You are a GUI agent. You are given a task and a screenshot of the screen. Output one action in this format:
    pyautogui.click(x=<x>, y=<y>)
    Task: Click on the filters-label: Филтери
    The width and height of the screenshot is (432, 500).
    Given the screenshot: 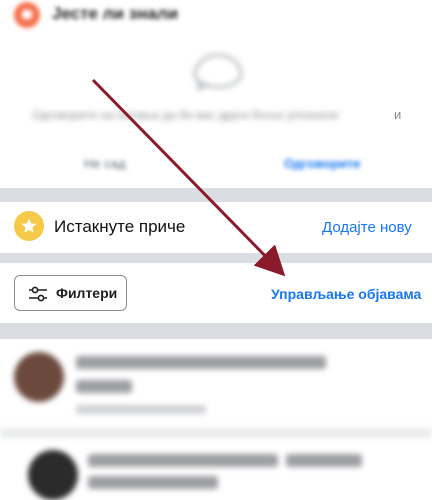 What is the action you would take?
    pyautogui.click(x=87, y=293)
    